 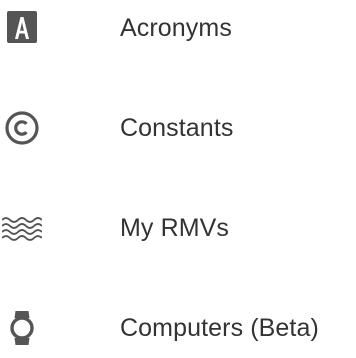 I want to click on menu-item-label: Computers (Beta), so click(x=219, y=328).